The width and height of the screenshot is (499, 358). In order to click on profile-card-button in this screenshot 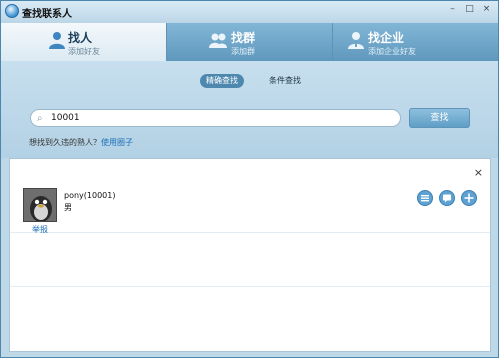, I will do `click(425, 198)`.